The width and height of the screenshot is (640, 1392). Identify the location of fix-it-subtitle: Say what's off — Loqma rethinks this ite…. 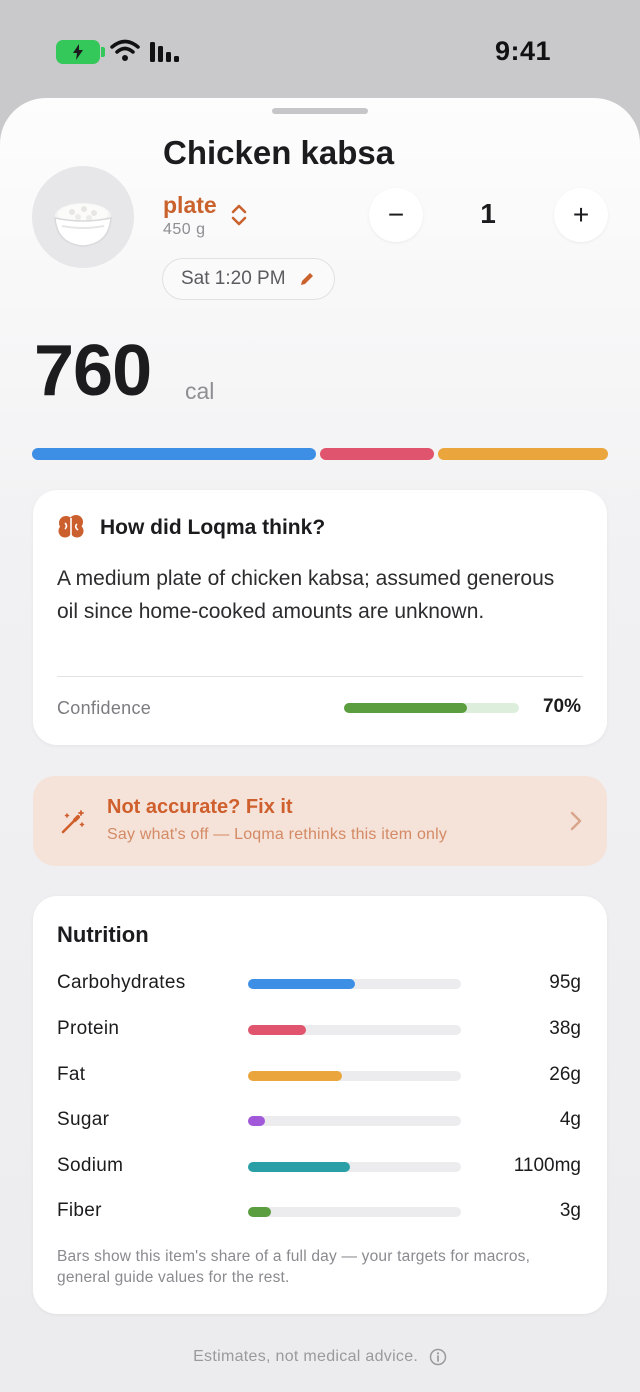
(277, 834).